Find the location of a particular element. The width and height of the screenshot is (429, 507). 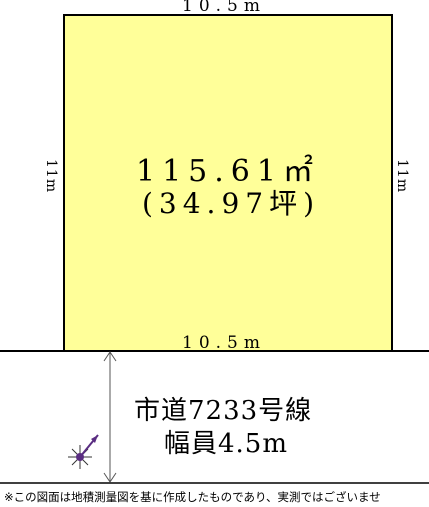

road-width-label: 幅員4.5m is located at coordinates (226, 444).